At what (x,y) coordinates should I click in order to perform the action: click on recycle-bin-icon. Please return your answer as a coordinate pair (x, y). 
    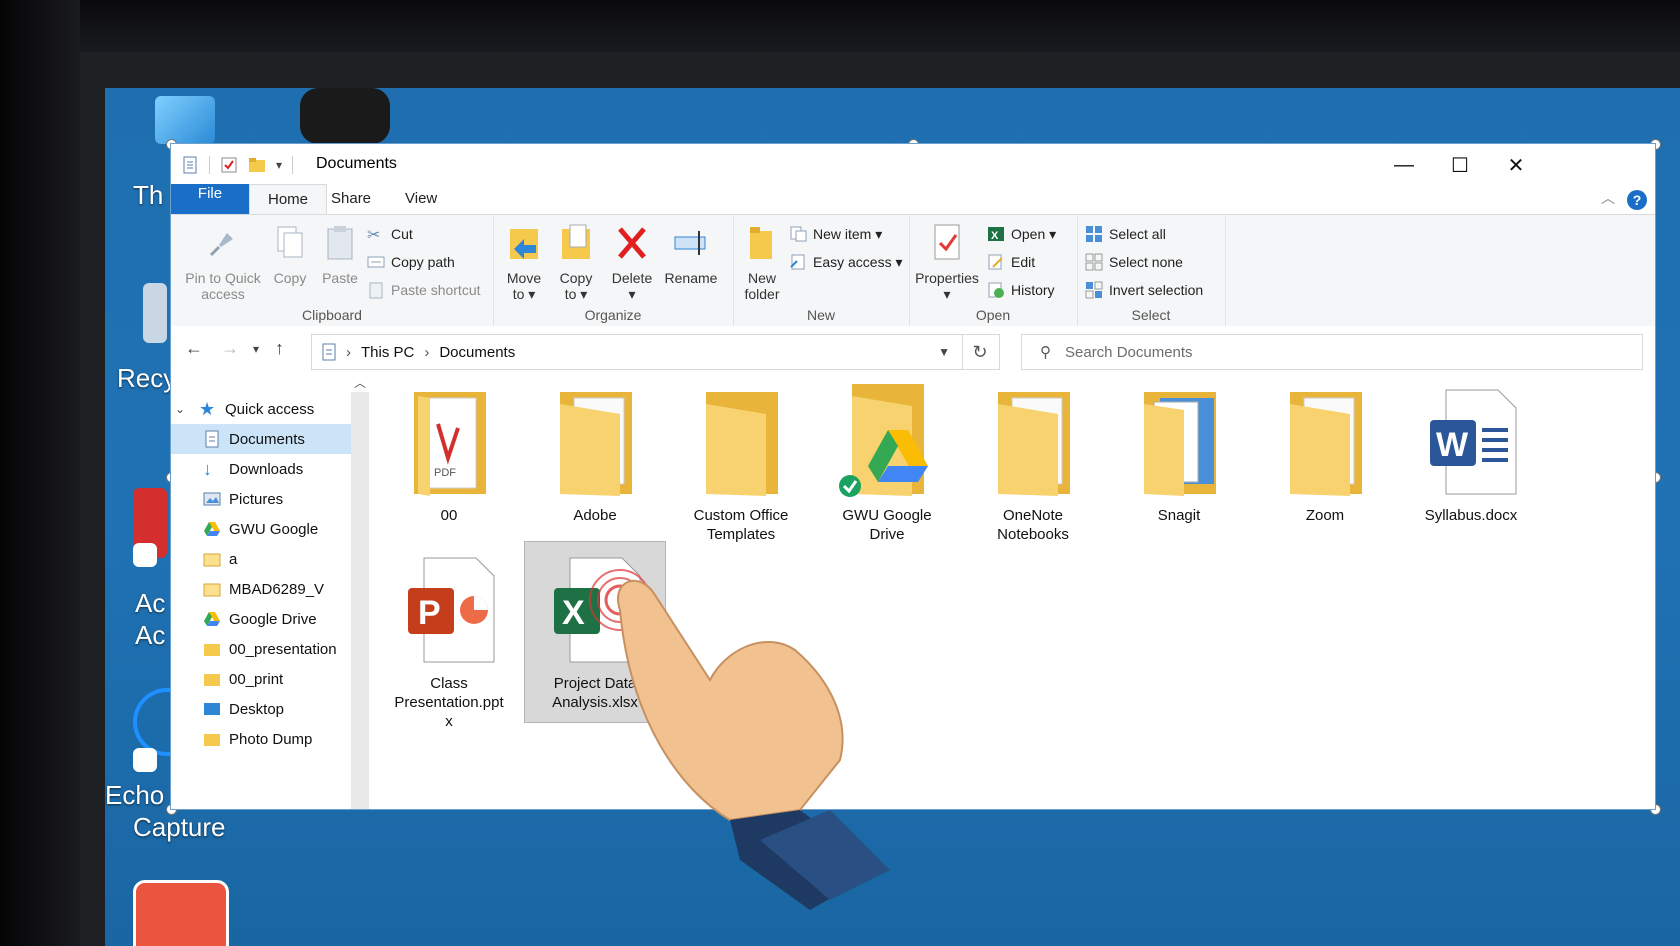
    Looking at the image, I should click on (155, 313).